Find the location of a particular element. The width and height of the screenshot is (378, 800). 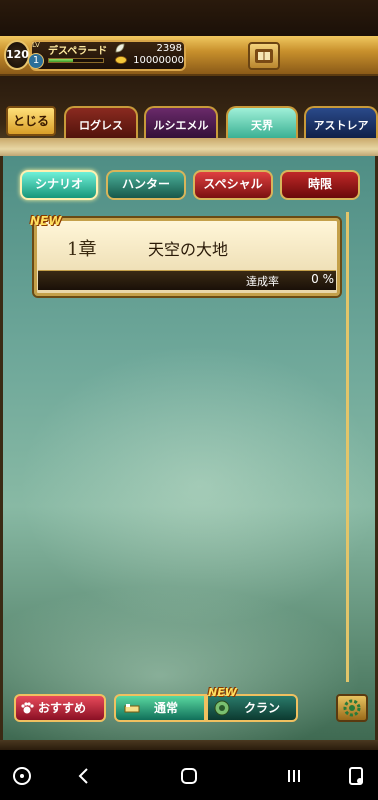

filter-hunter-button: ハンター is located at coordinates (146, 185).